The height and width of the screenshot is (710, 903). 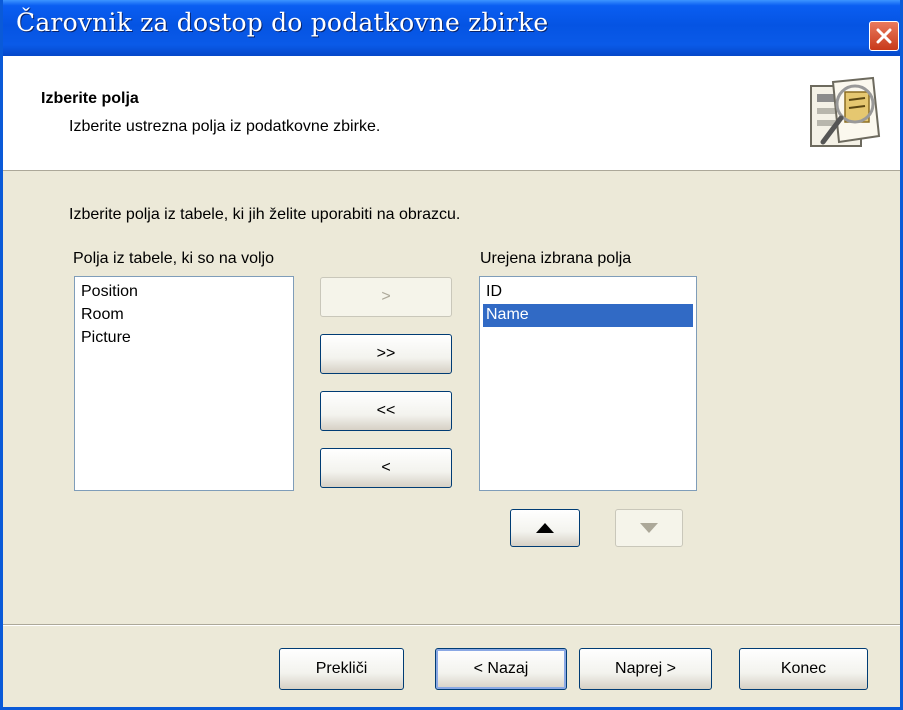 What do you see at coordinates (184, 383) in the screenshot?
I see `available-fields-list: Position Room Picture` at bounding box center [184, 383].